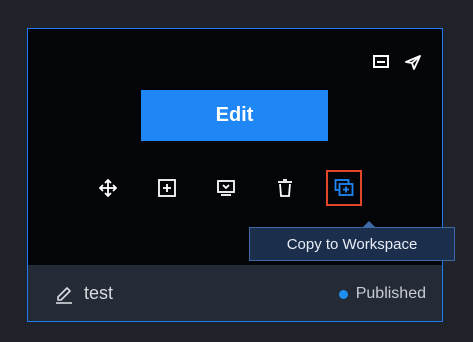 The image size is (473, 342). I want to click on delete-button, so click(285, 188).